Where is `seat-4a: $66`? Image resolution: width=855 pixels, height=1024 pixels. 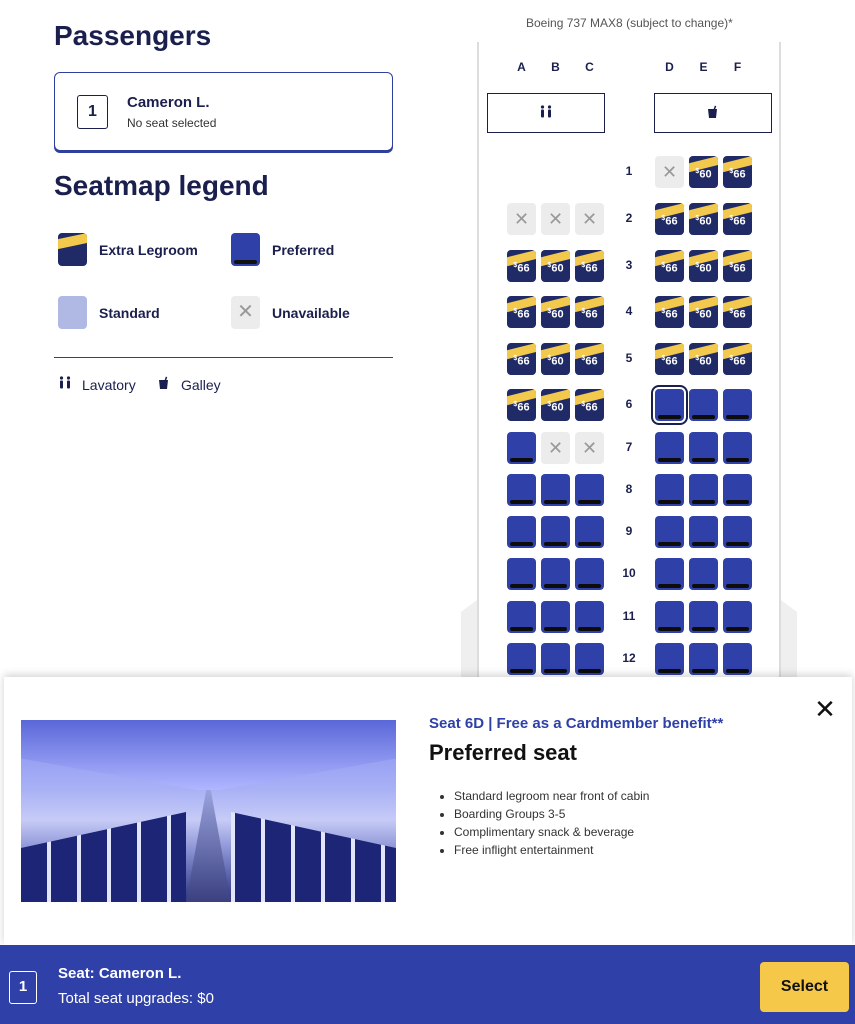
seat-4a: $66 is located at coordinates (521, 312).